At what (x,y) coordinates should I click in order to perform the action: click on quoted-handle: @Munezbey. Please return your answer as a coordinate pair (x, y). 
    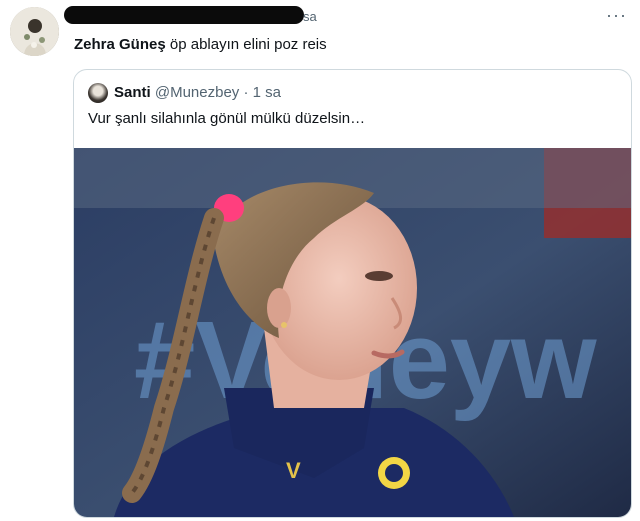
    Looking at the image, I should click on (197, 92).